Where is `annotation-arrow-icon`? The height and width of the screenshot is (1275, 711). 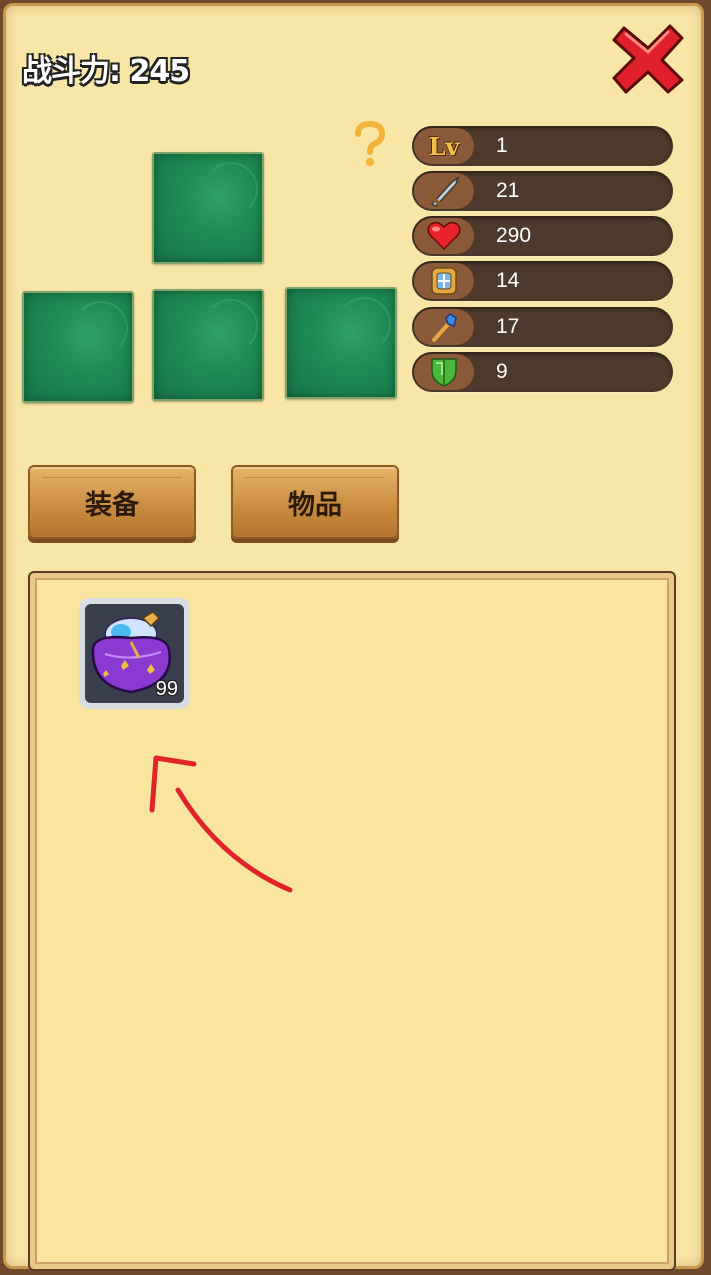
annotation-arrow-icon is located at coordinates (221, 824).